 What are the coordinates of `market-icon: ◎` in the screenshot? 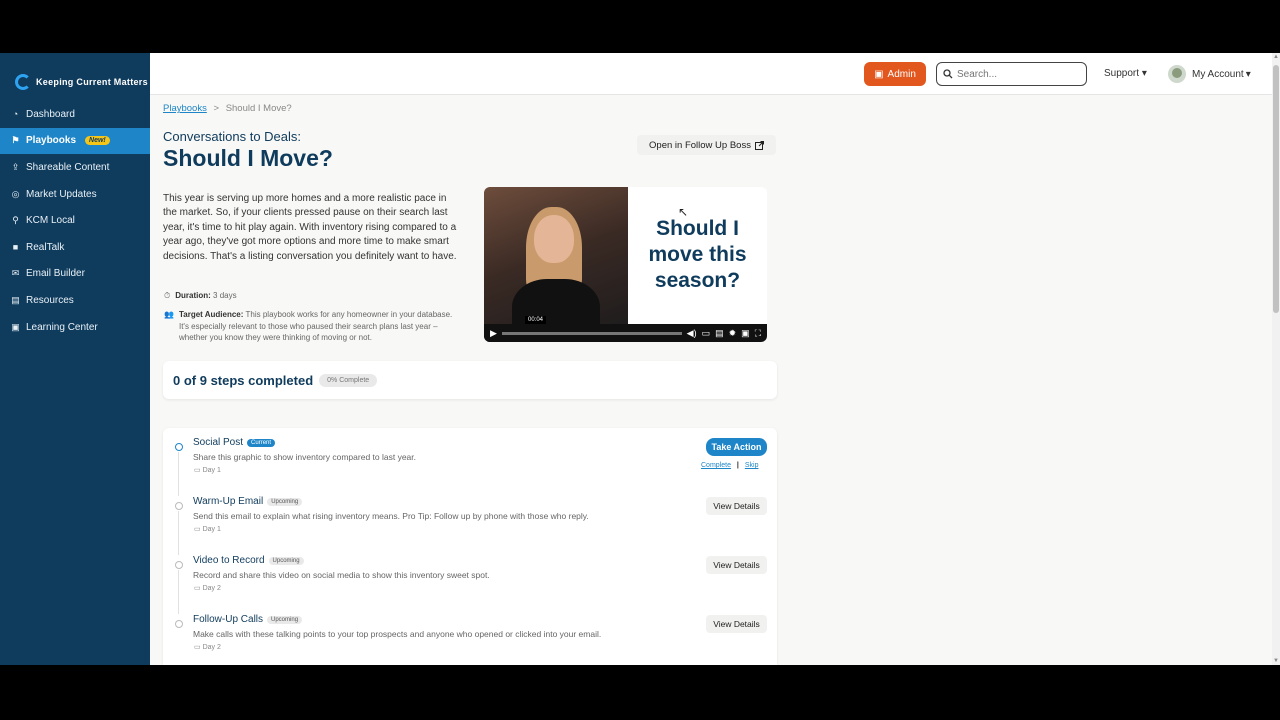 It's located at (15, 193).